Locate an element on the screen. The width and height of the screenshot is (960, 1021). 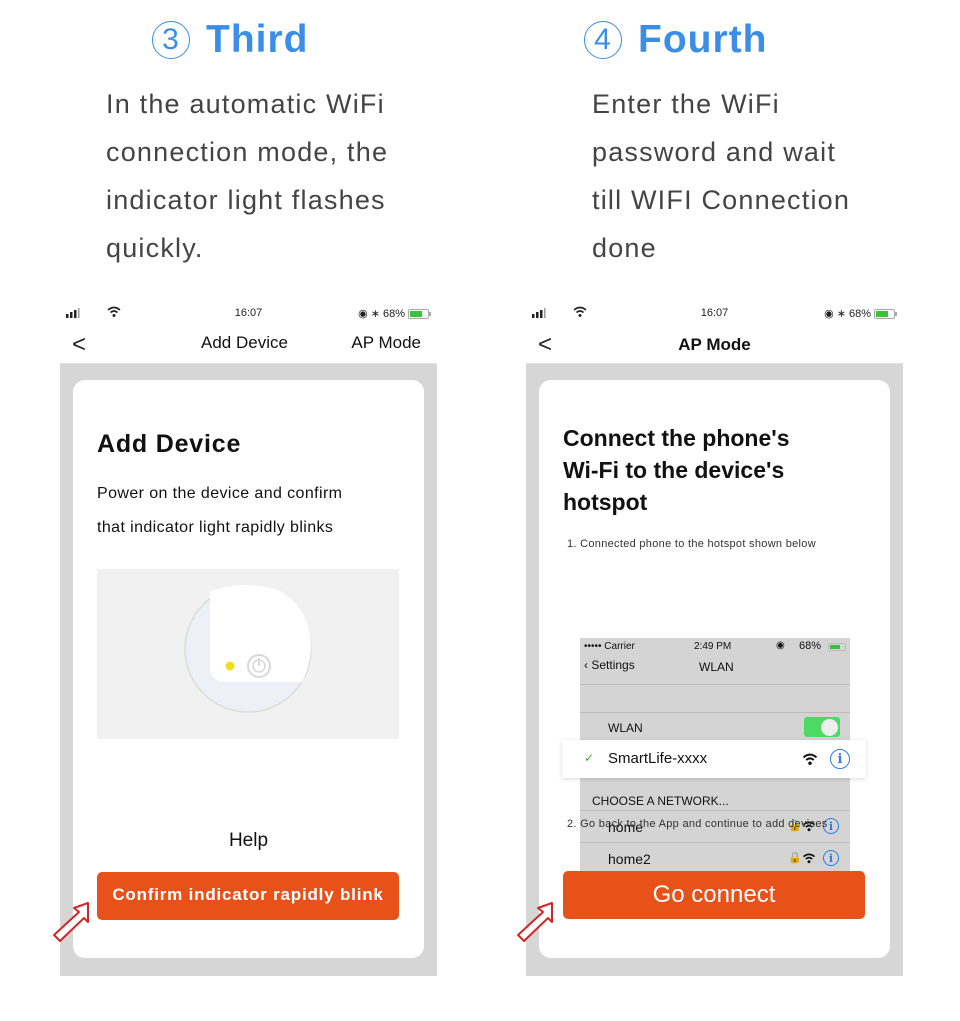
step-3-title: 3 Third is located at coordinates (230, 40).